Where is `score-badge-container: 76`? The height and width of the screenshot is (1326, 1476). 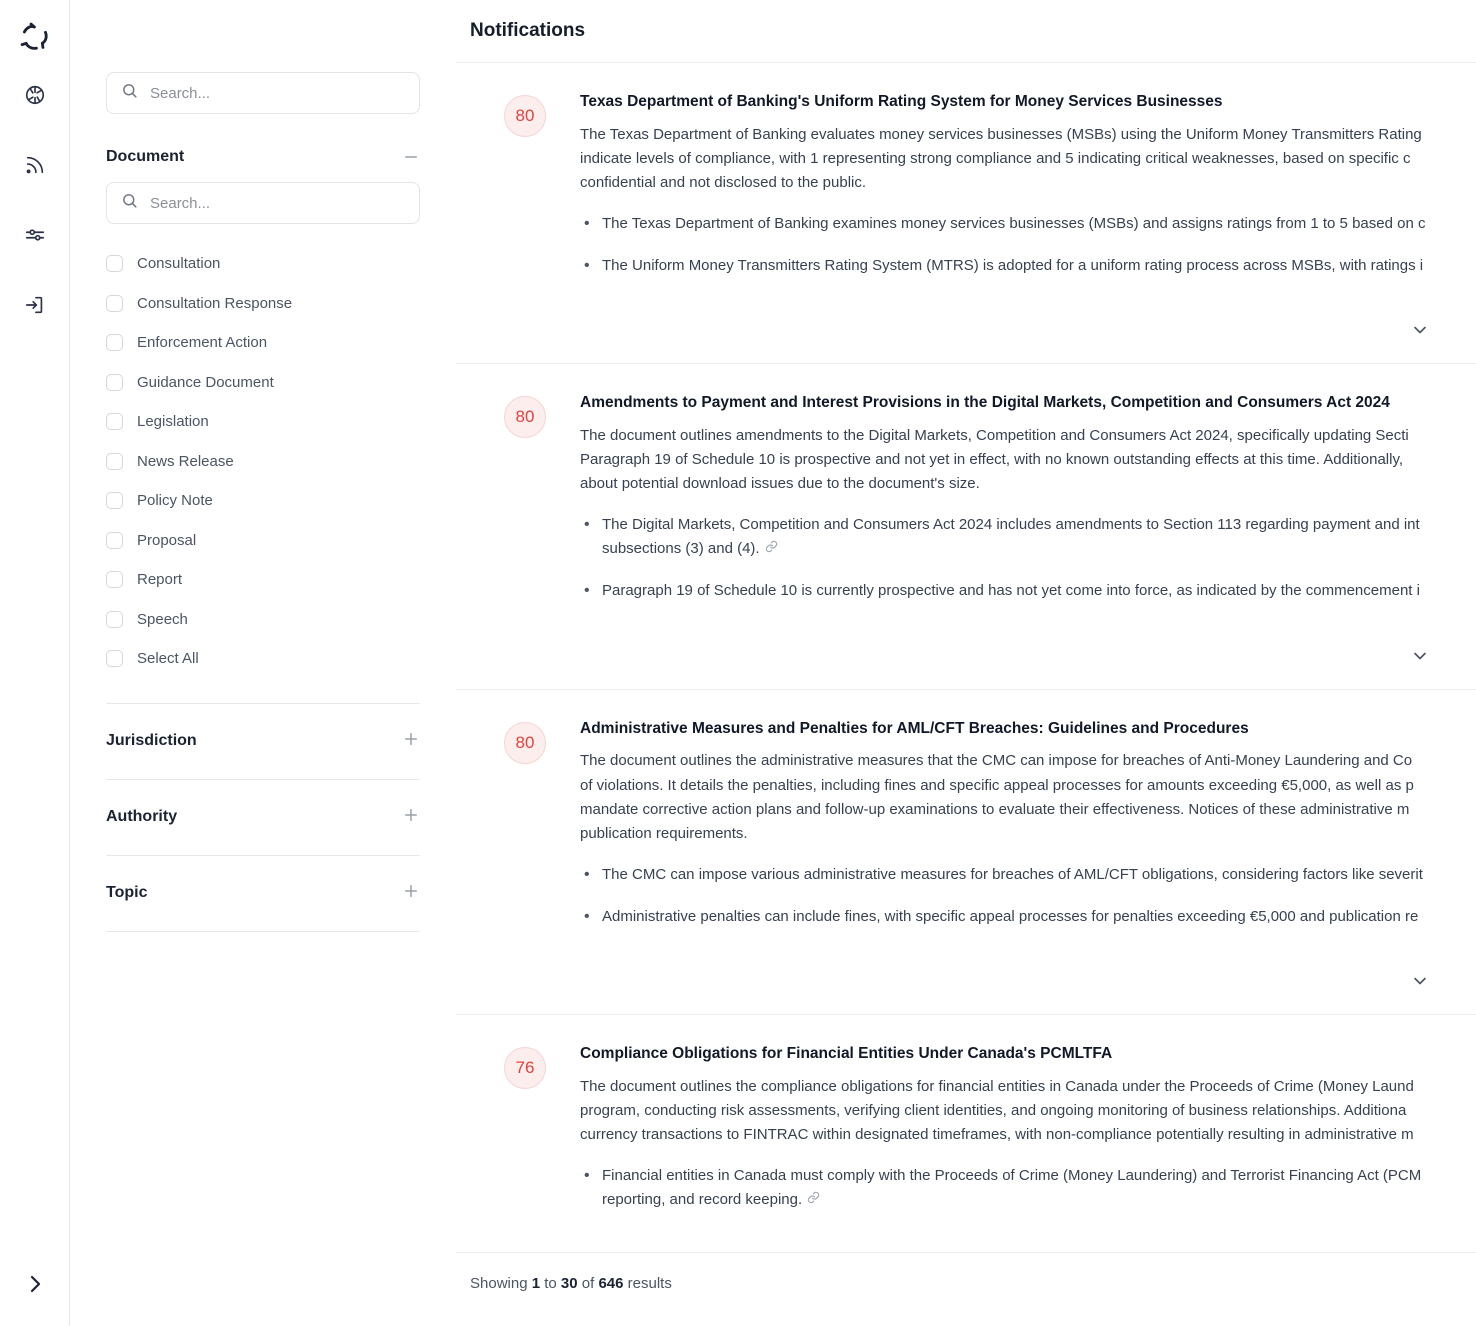 score-badge-container: 76 is located at coordinates (525, 1136).